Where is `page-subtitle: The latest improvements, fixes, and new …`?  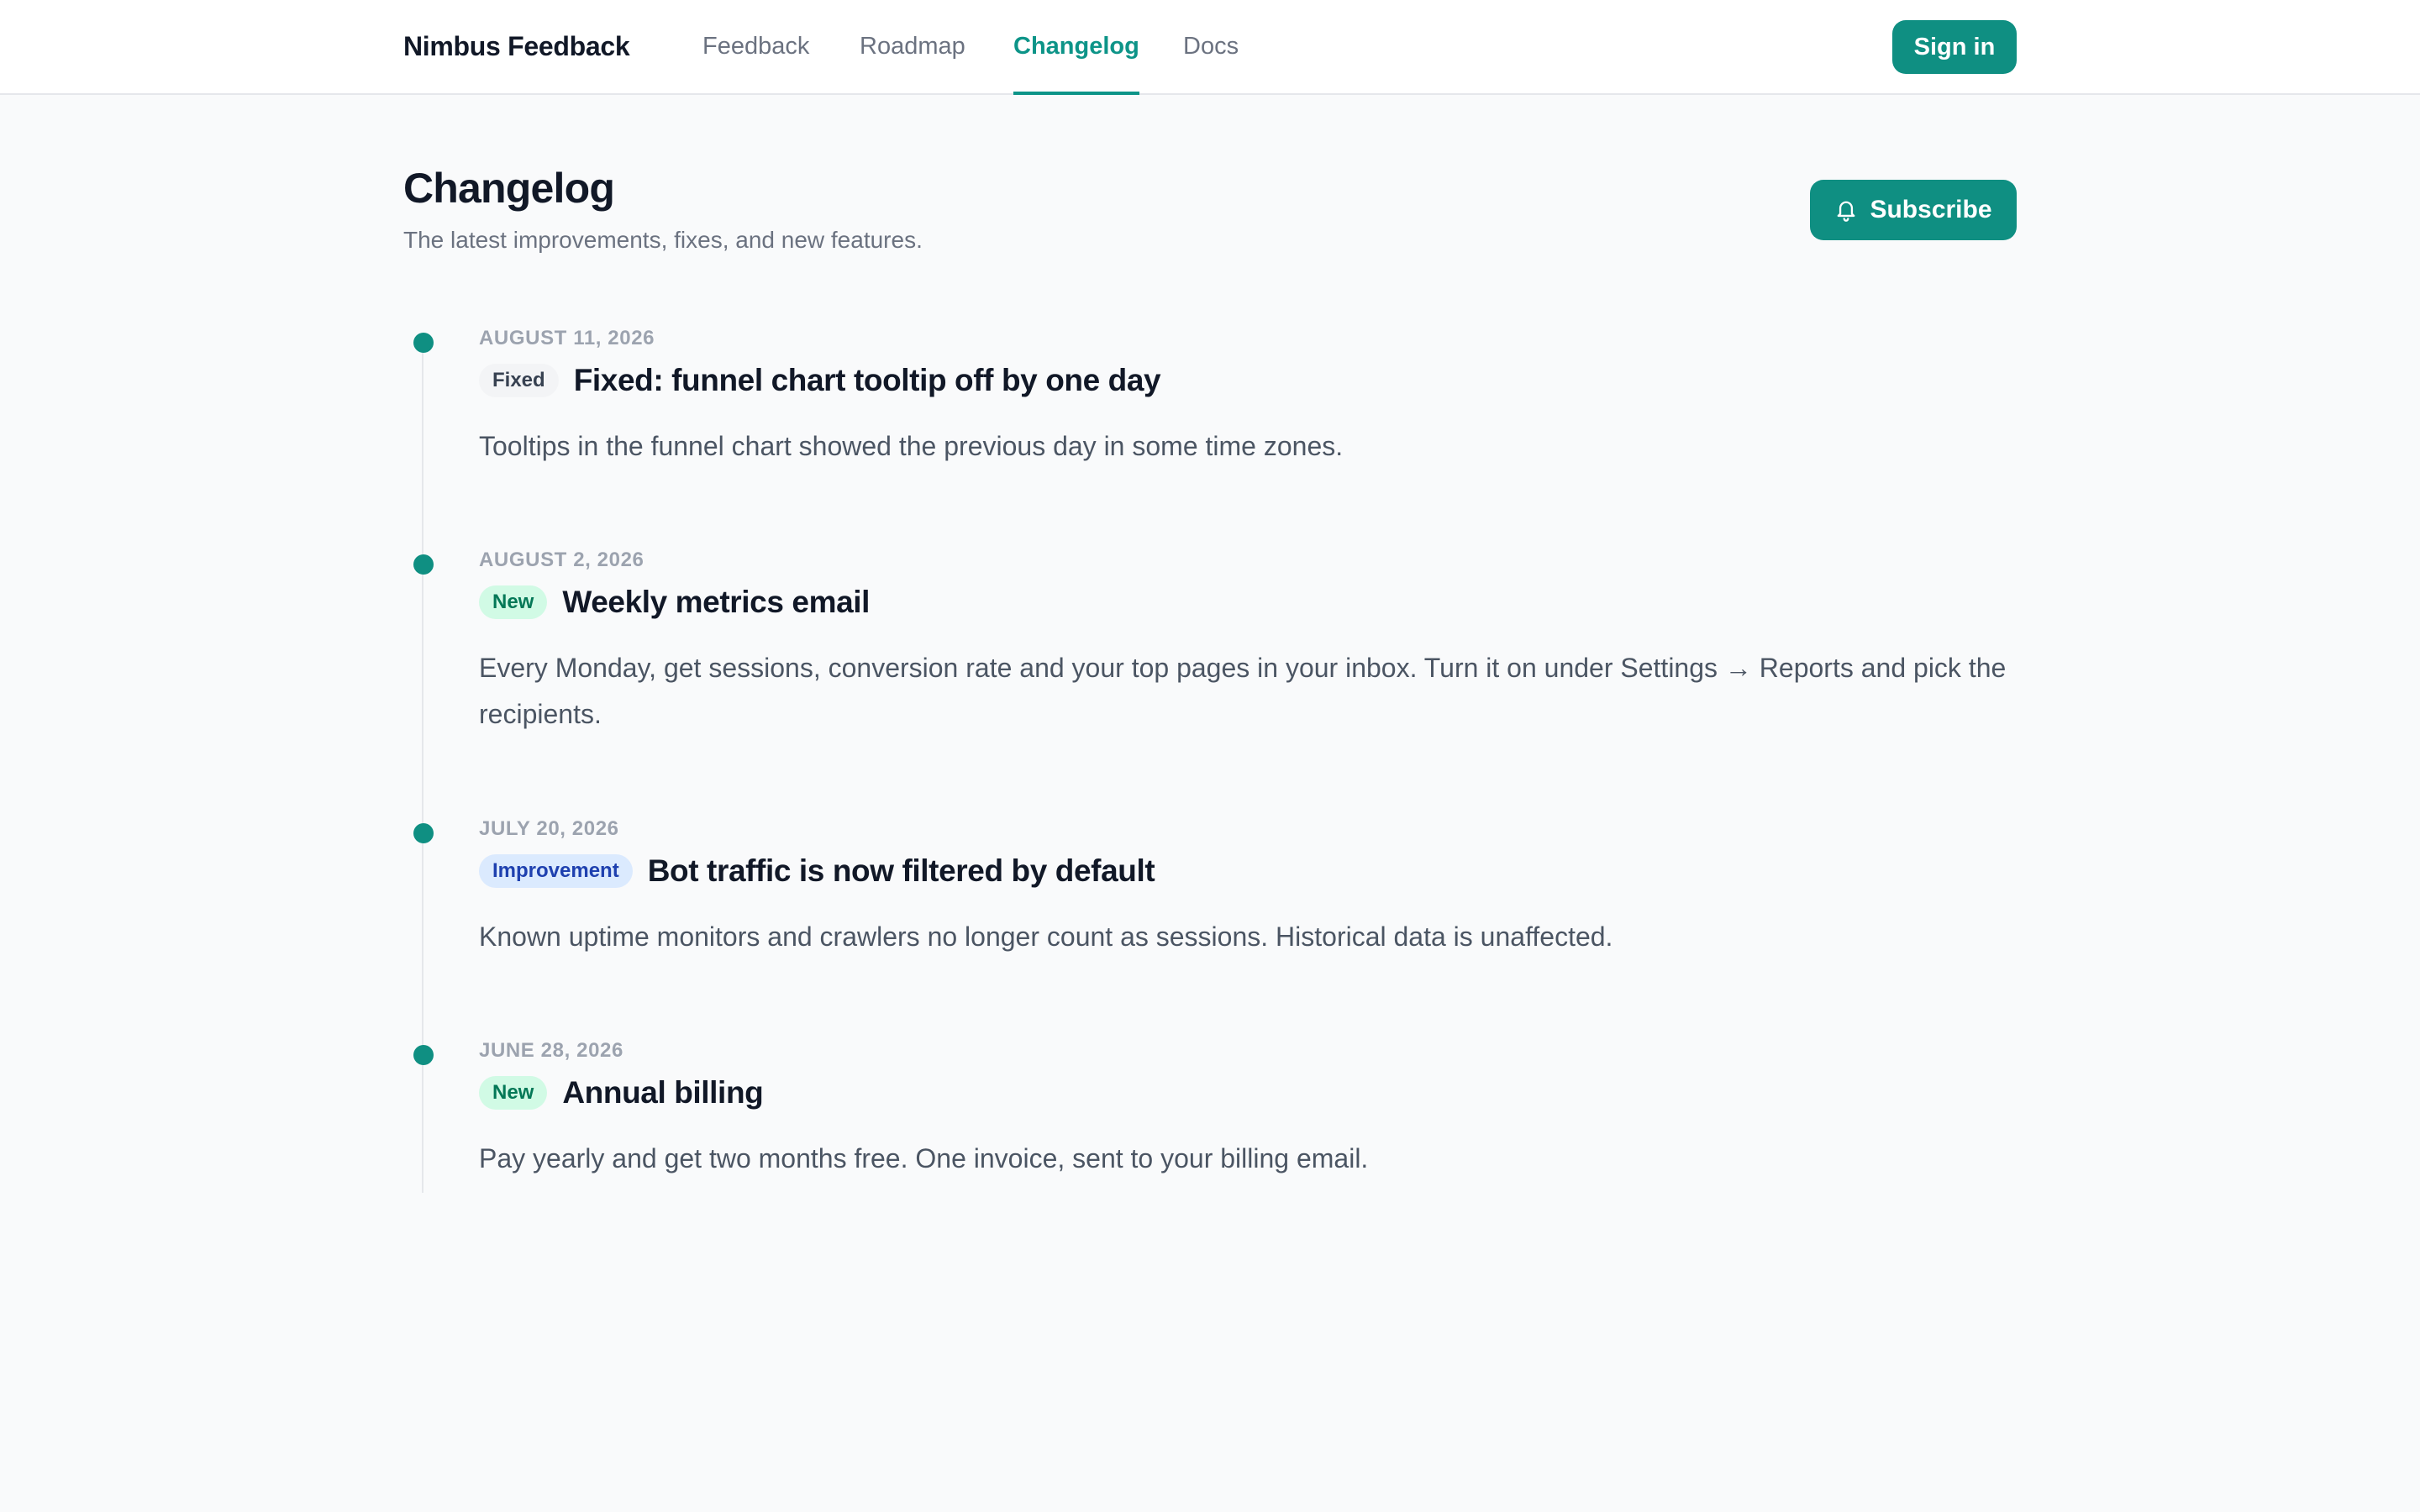
page-subtitle: The latest improvements, fixes, and new … is located at coordinates (663, 240).